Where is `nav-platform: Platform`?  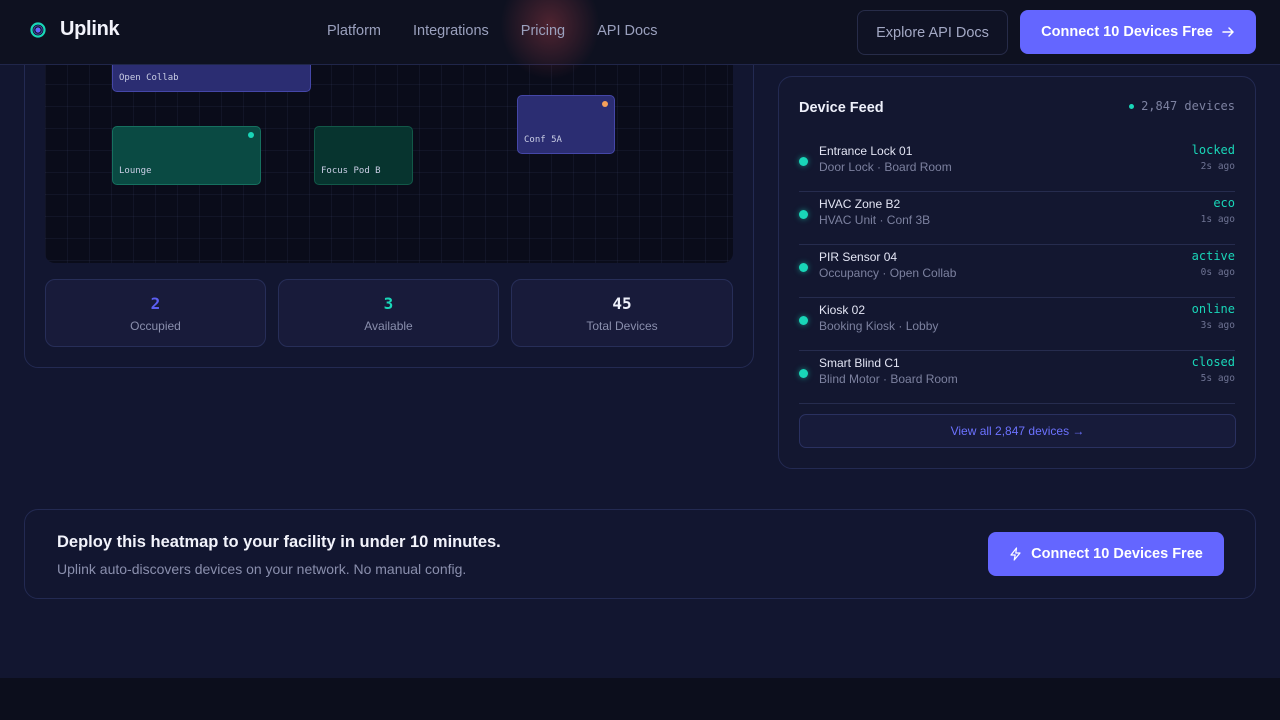 nav-platform: Platform is located at coordinates (354, 31).